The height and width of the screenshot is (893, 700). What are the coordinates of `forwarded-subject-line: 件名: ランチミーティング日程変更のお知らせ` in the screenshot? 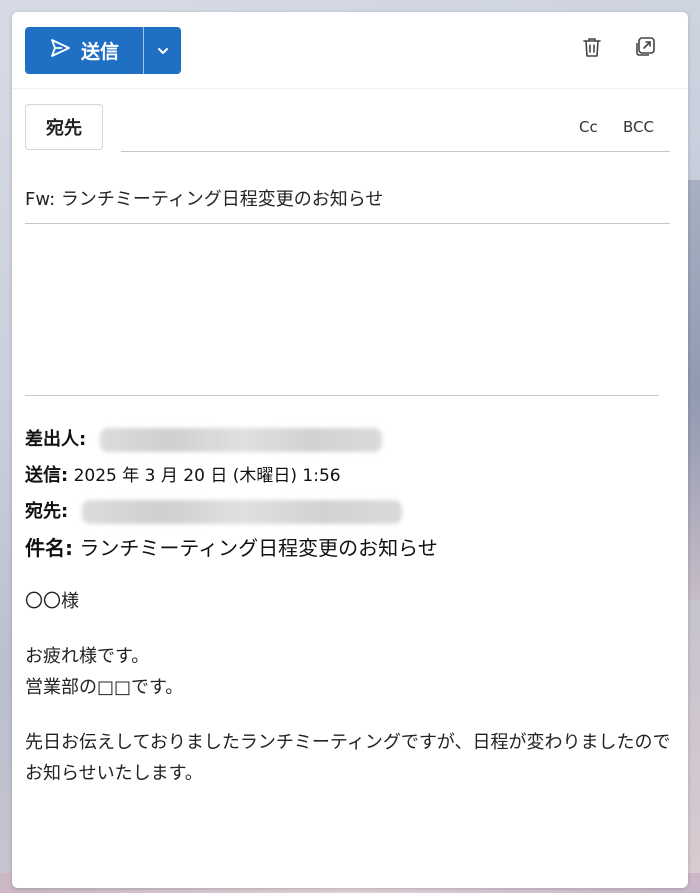 It's located at (345, 548).